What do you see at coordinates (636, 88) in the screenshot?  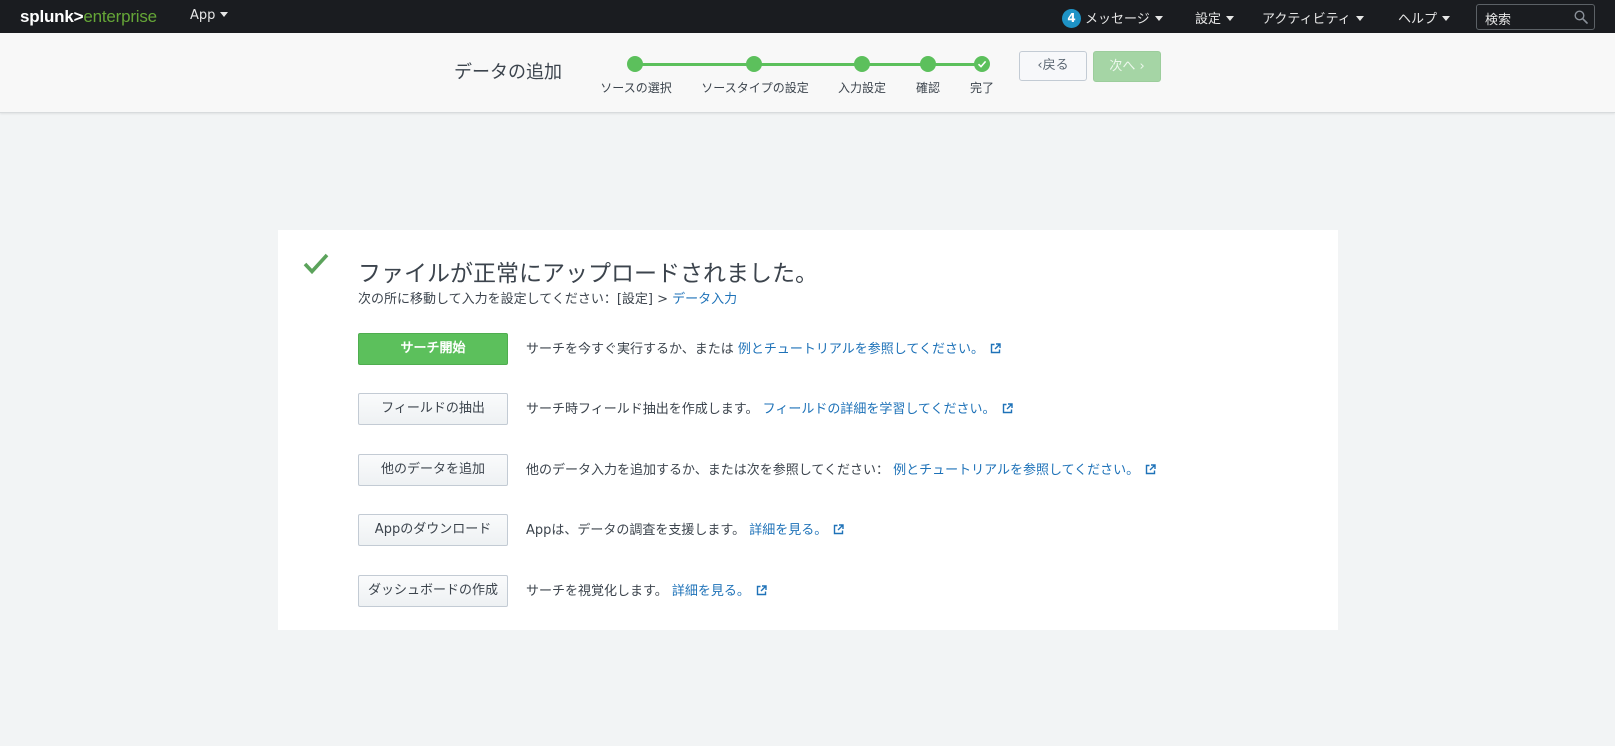 I see `step-label: ソースの選択` at bounding box center [636, 88].